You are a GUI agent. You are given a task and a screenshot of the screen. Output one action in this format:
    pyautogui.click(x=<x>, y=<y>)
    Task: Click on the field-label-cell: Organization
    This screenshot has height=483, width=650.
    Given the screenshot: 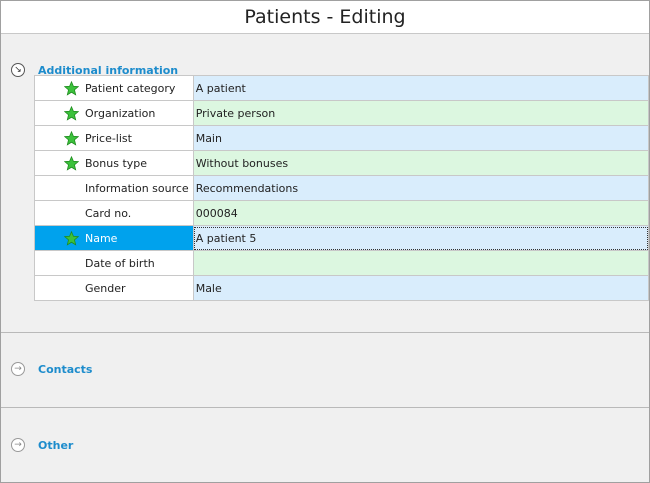 What is the action you would take?
    pyautogui.click(x=114, y=113)
    